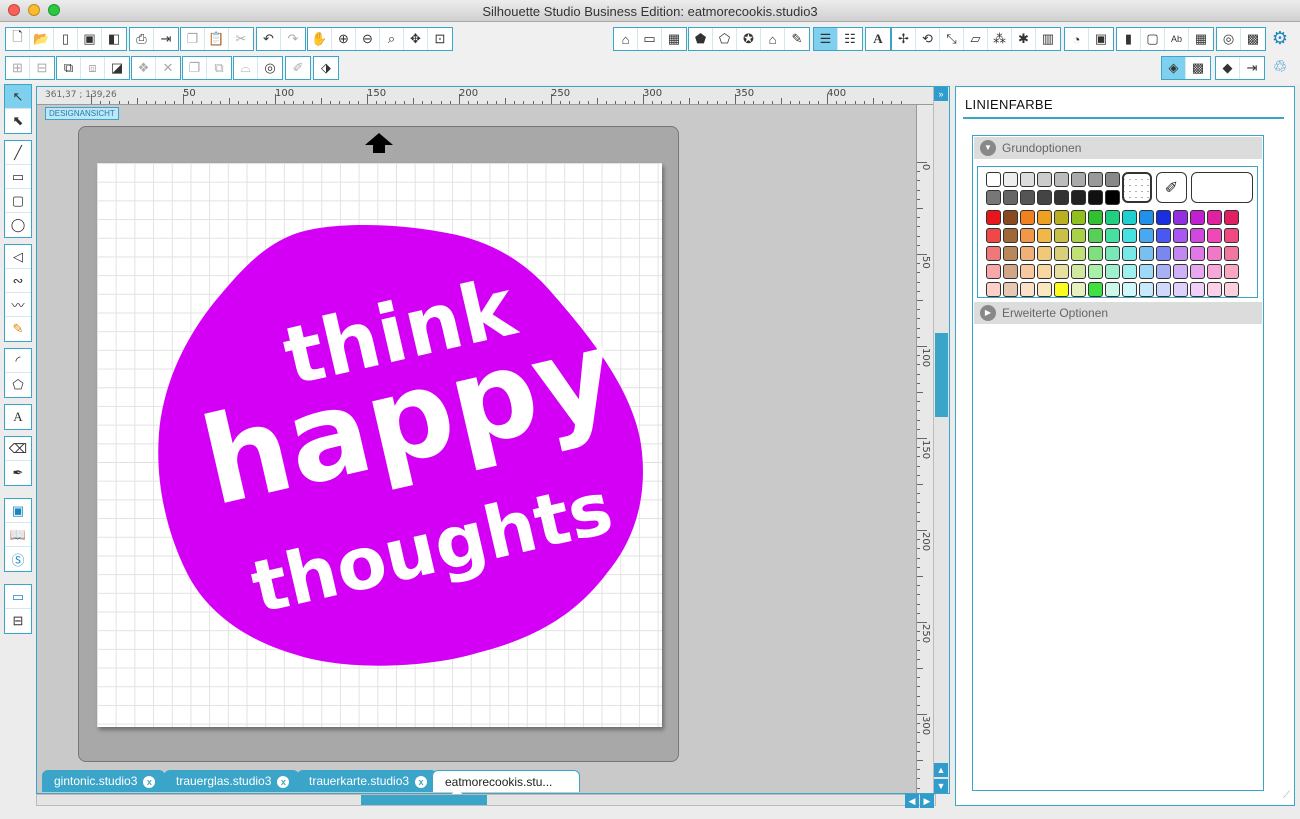 This screenshot has width=1300, height=819. What do you see at coordinates (1286, 795) in the screenshot?
I see `resize-grip-icon: ⟋` at bounding box center [1286, 795].